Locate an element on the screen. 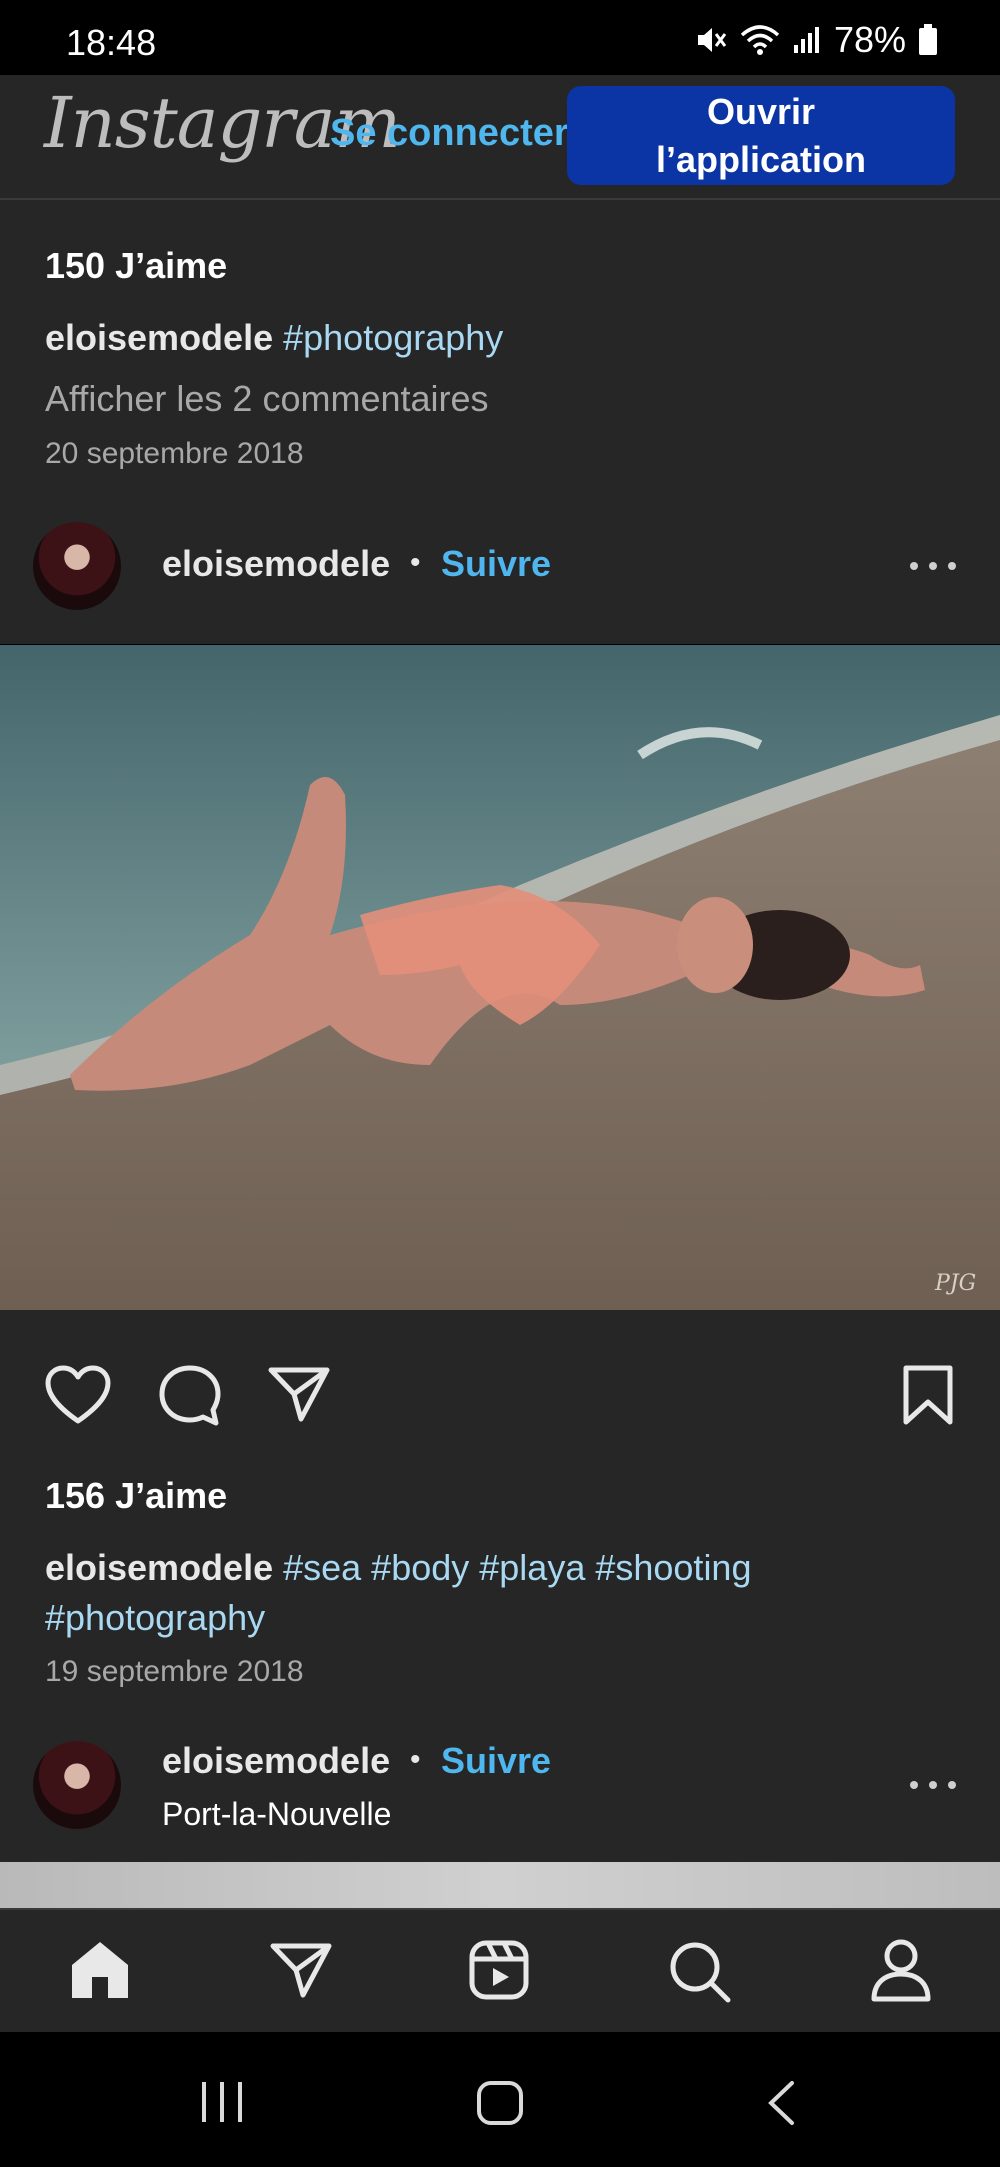  comment-icon is located at coordinates (190, 1396).